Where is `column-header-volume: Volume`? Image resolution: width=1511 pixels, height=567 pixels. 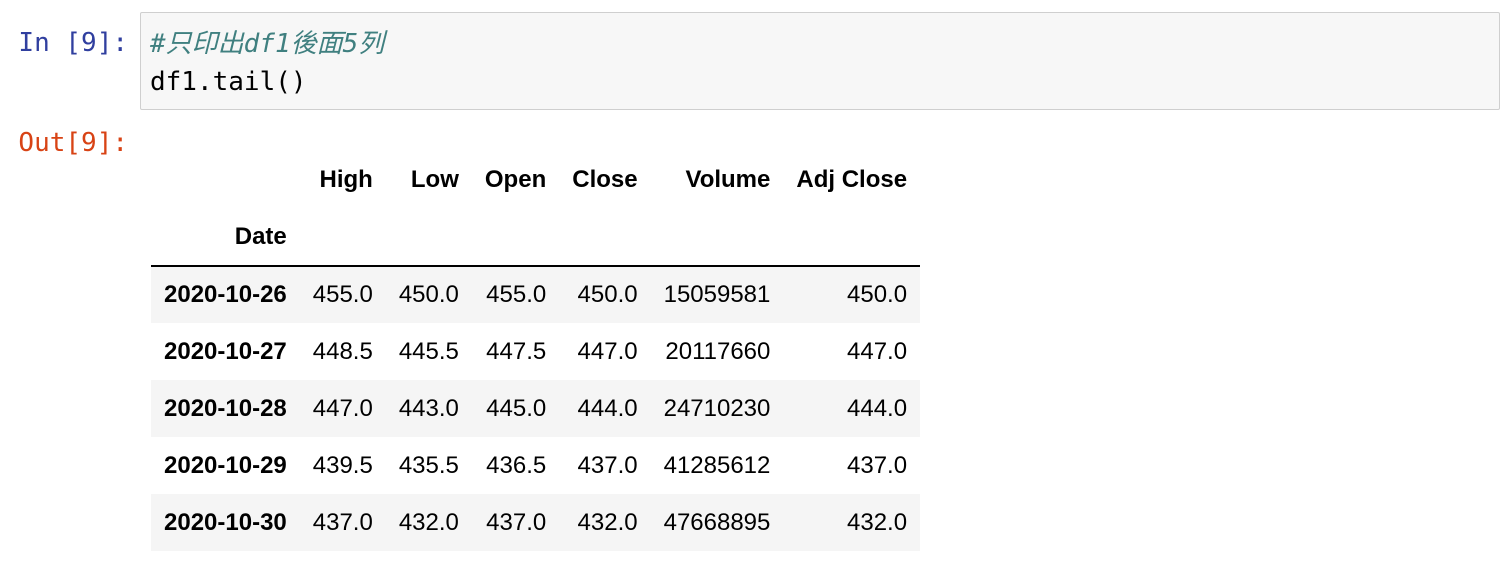
column-header-volume: Volume is located at coordinates (728, 179).